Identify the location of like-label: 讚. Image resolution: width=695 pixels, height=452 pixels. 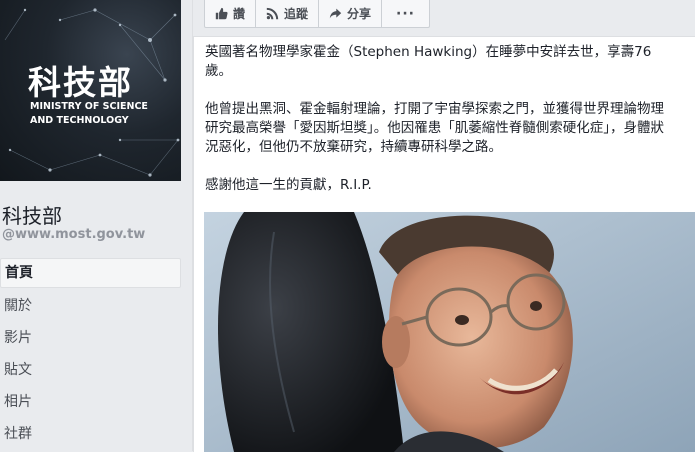
(239, 14).